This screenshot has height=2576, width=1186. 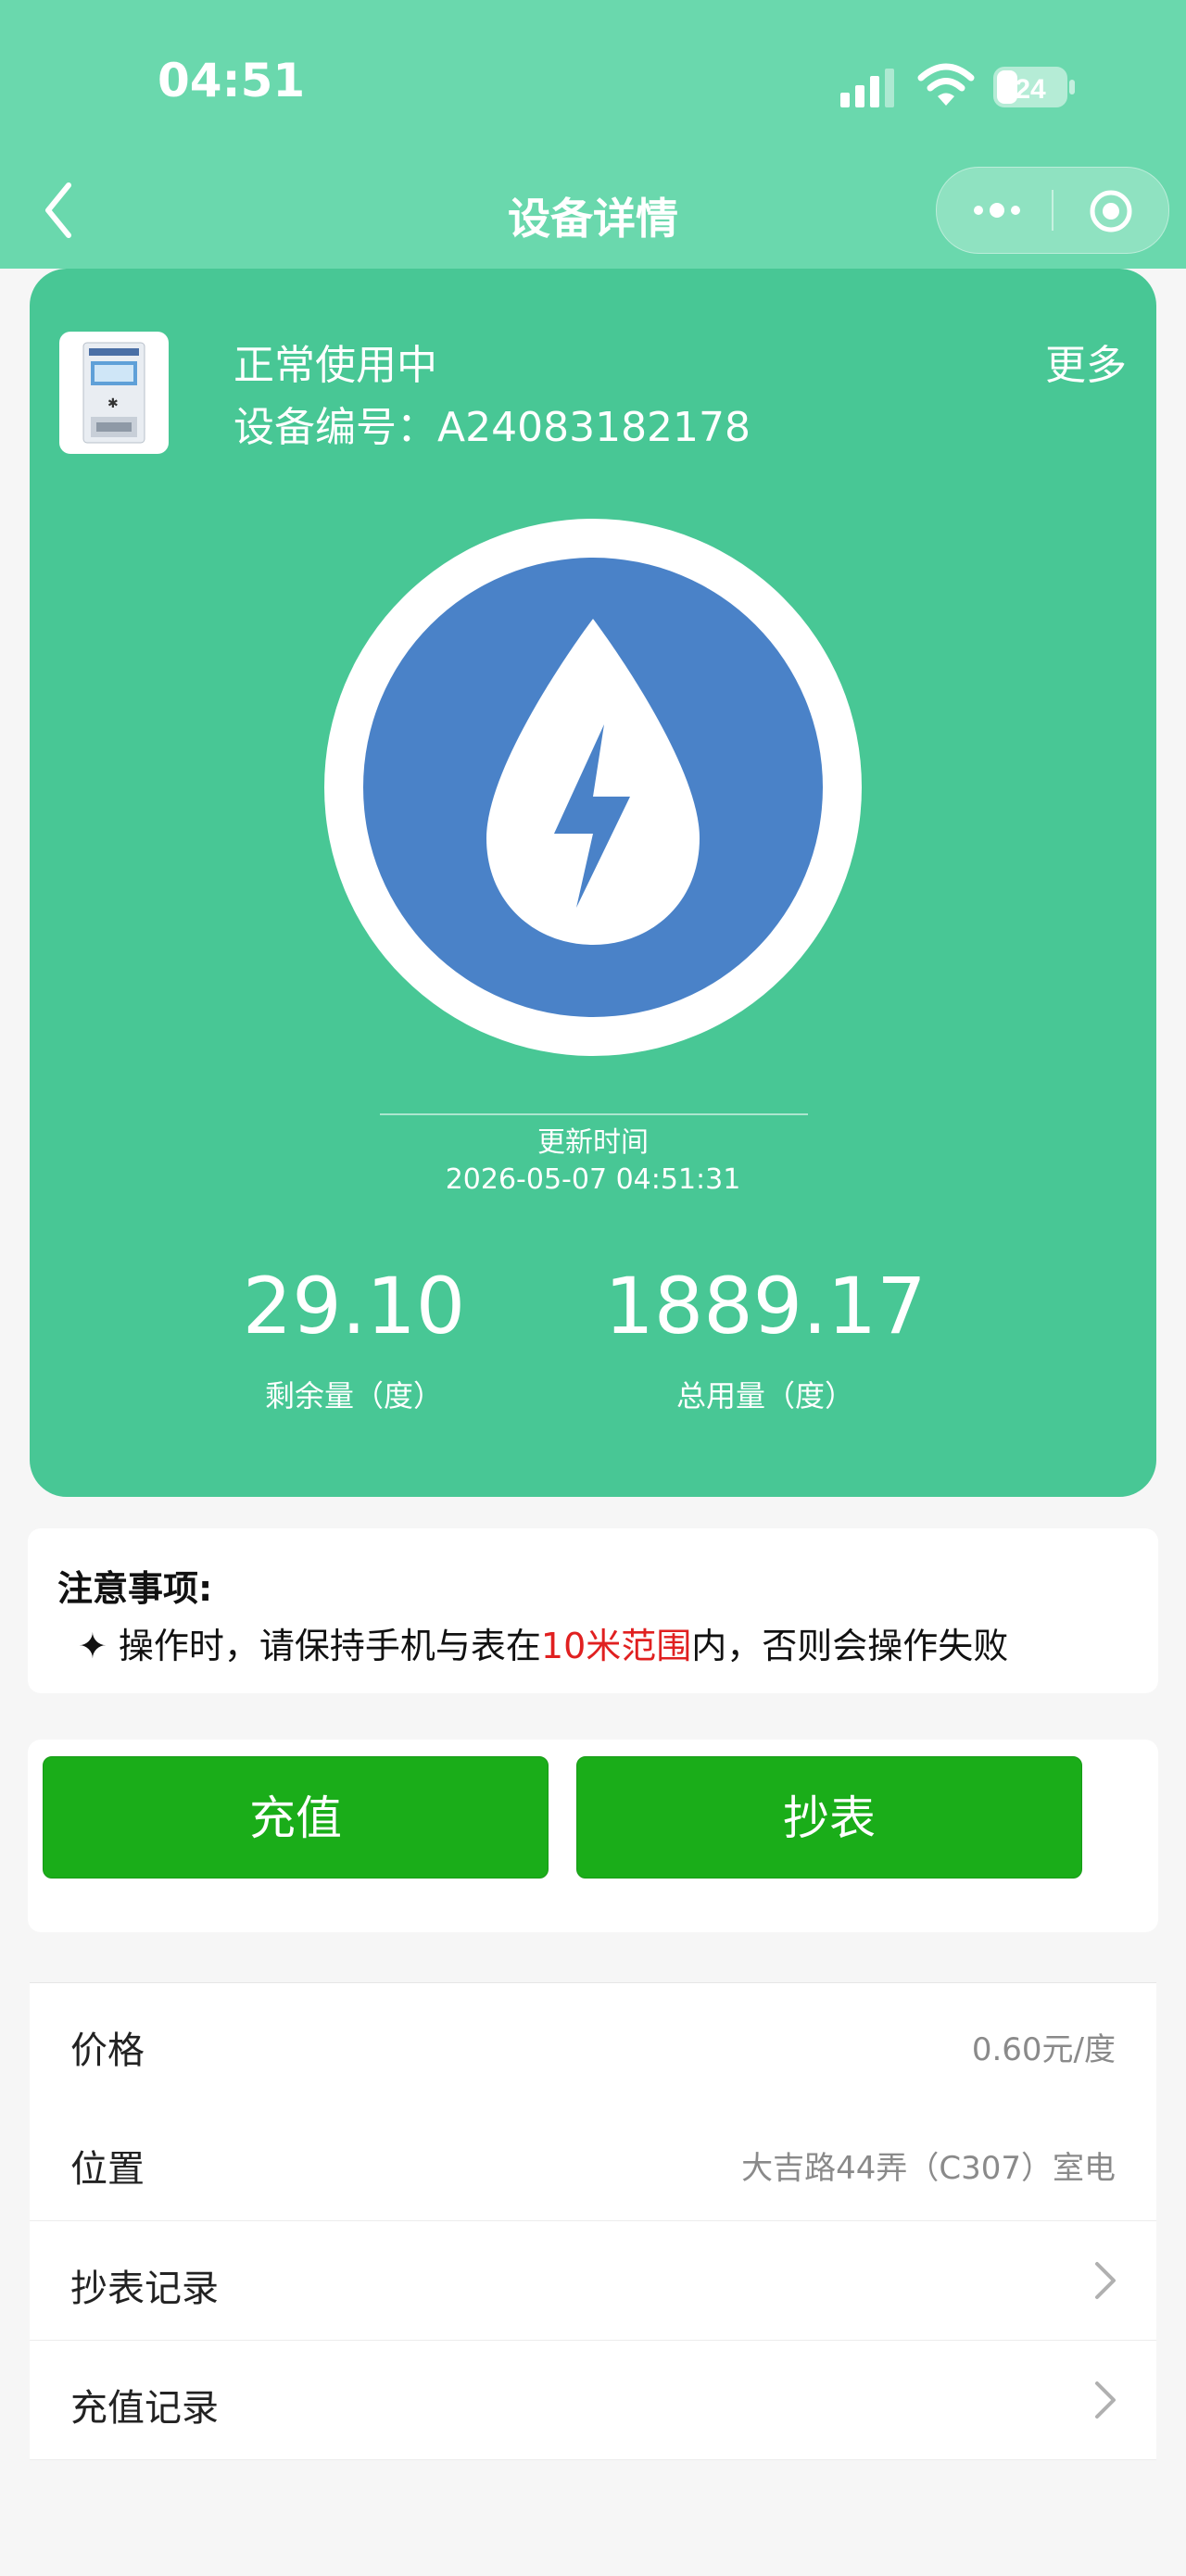 I want to click on more-link: 更多, so click(x=1086, y=361).